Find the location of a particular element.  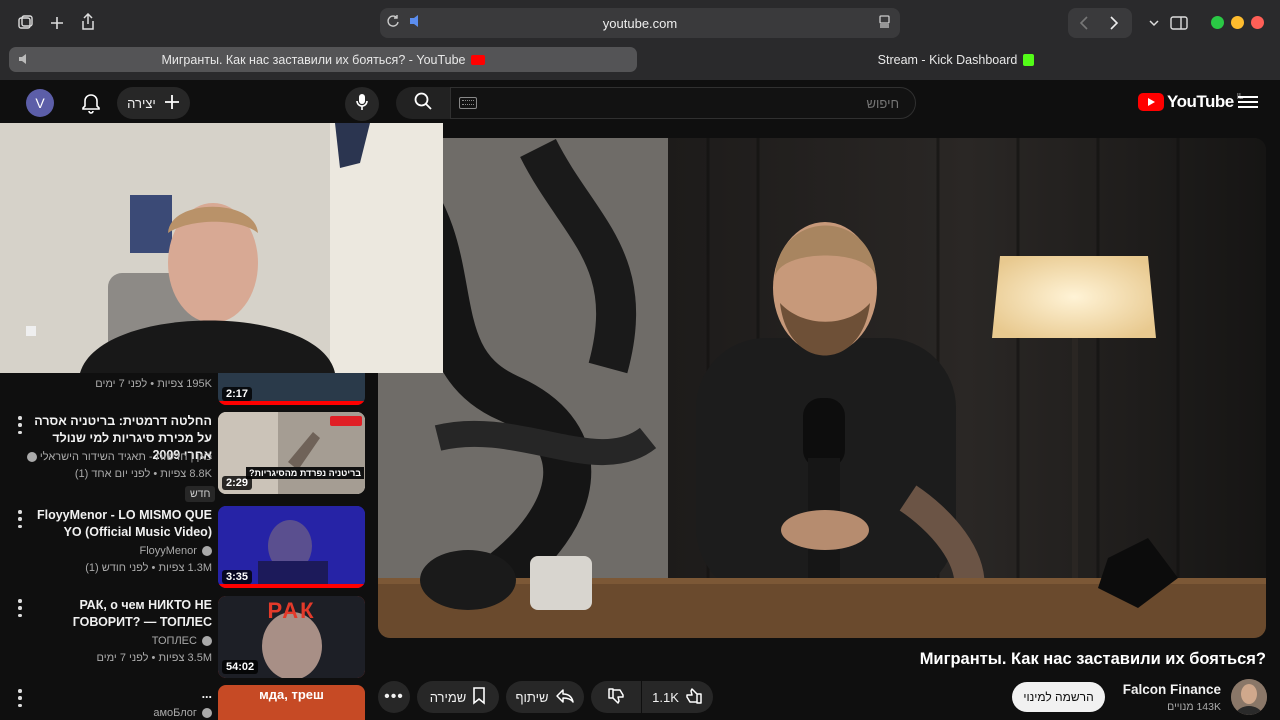

more-actions-button: ••• is located at coordinates (394, 697).